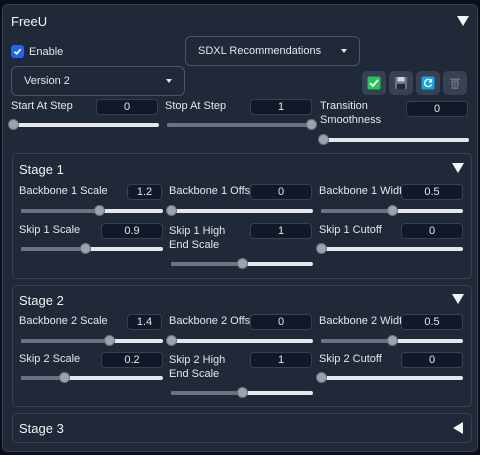  What do you see at coordinates (437, 109) in the screenshot?
I see `transition-smoothness-input: 0` at bounding box center [437, 109].